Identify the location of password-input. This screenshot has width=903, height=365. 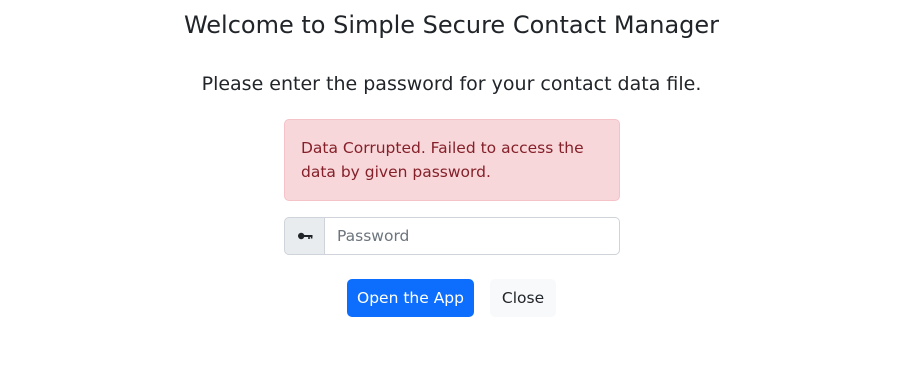
(472, 236).